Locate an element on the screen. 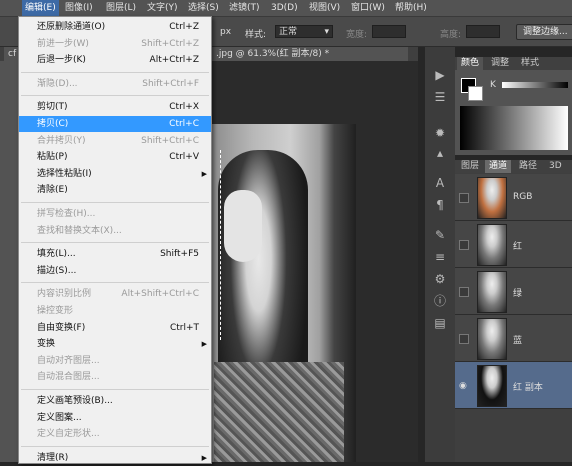  channel-k-label: K is located at coordinates (493, 85).